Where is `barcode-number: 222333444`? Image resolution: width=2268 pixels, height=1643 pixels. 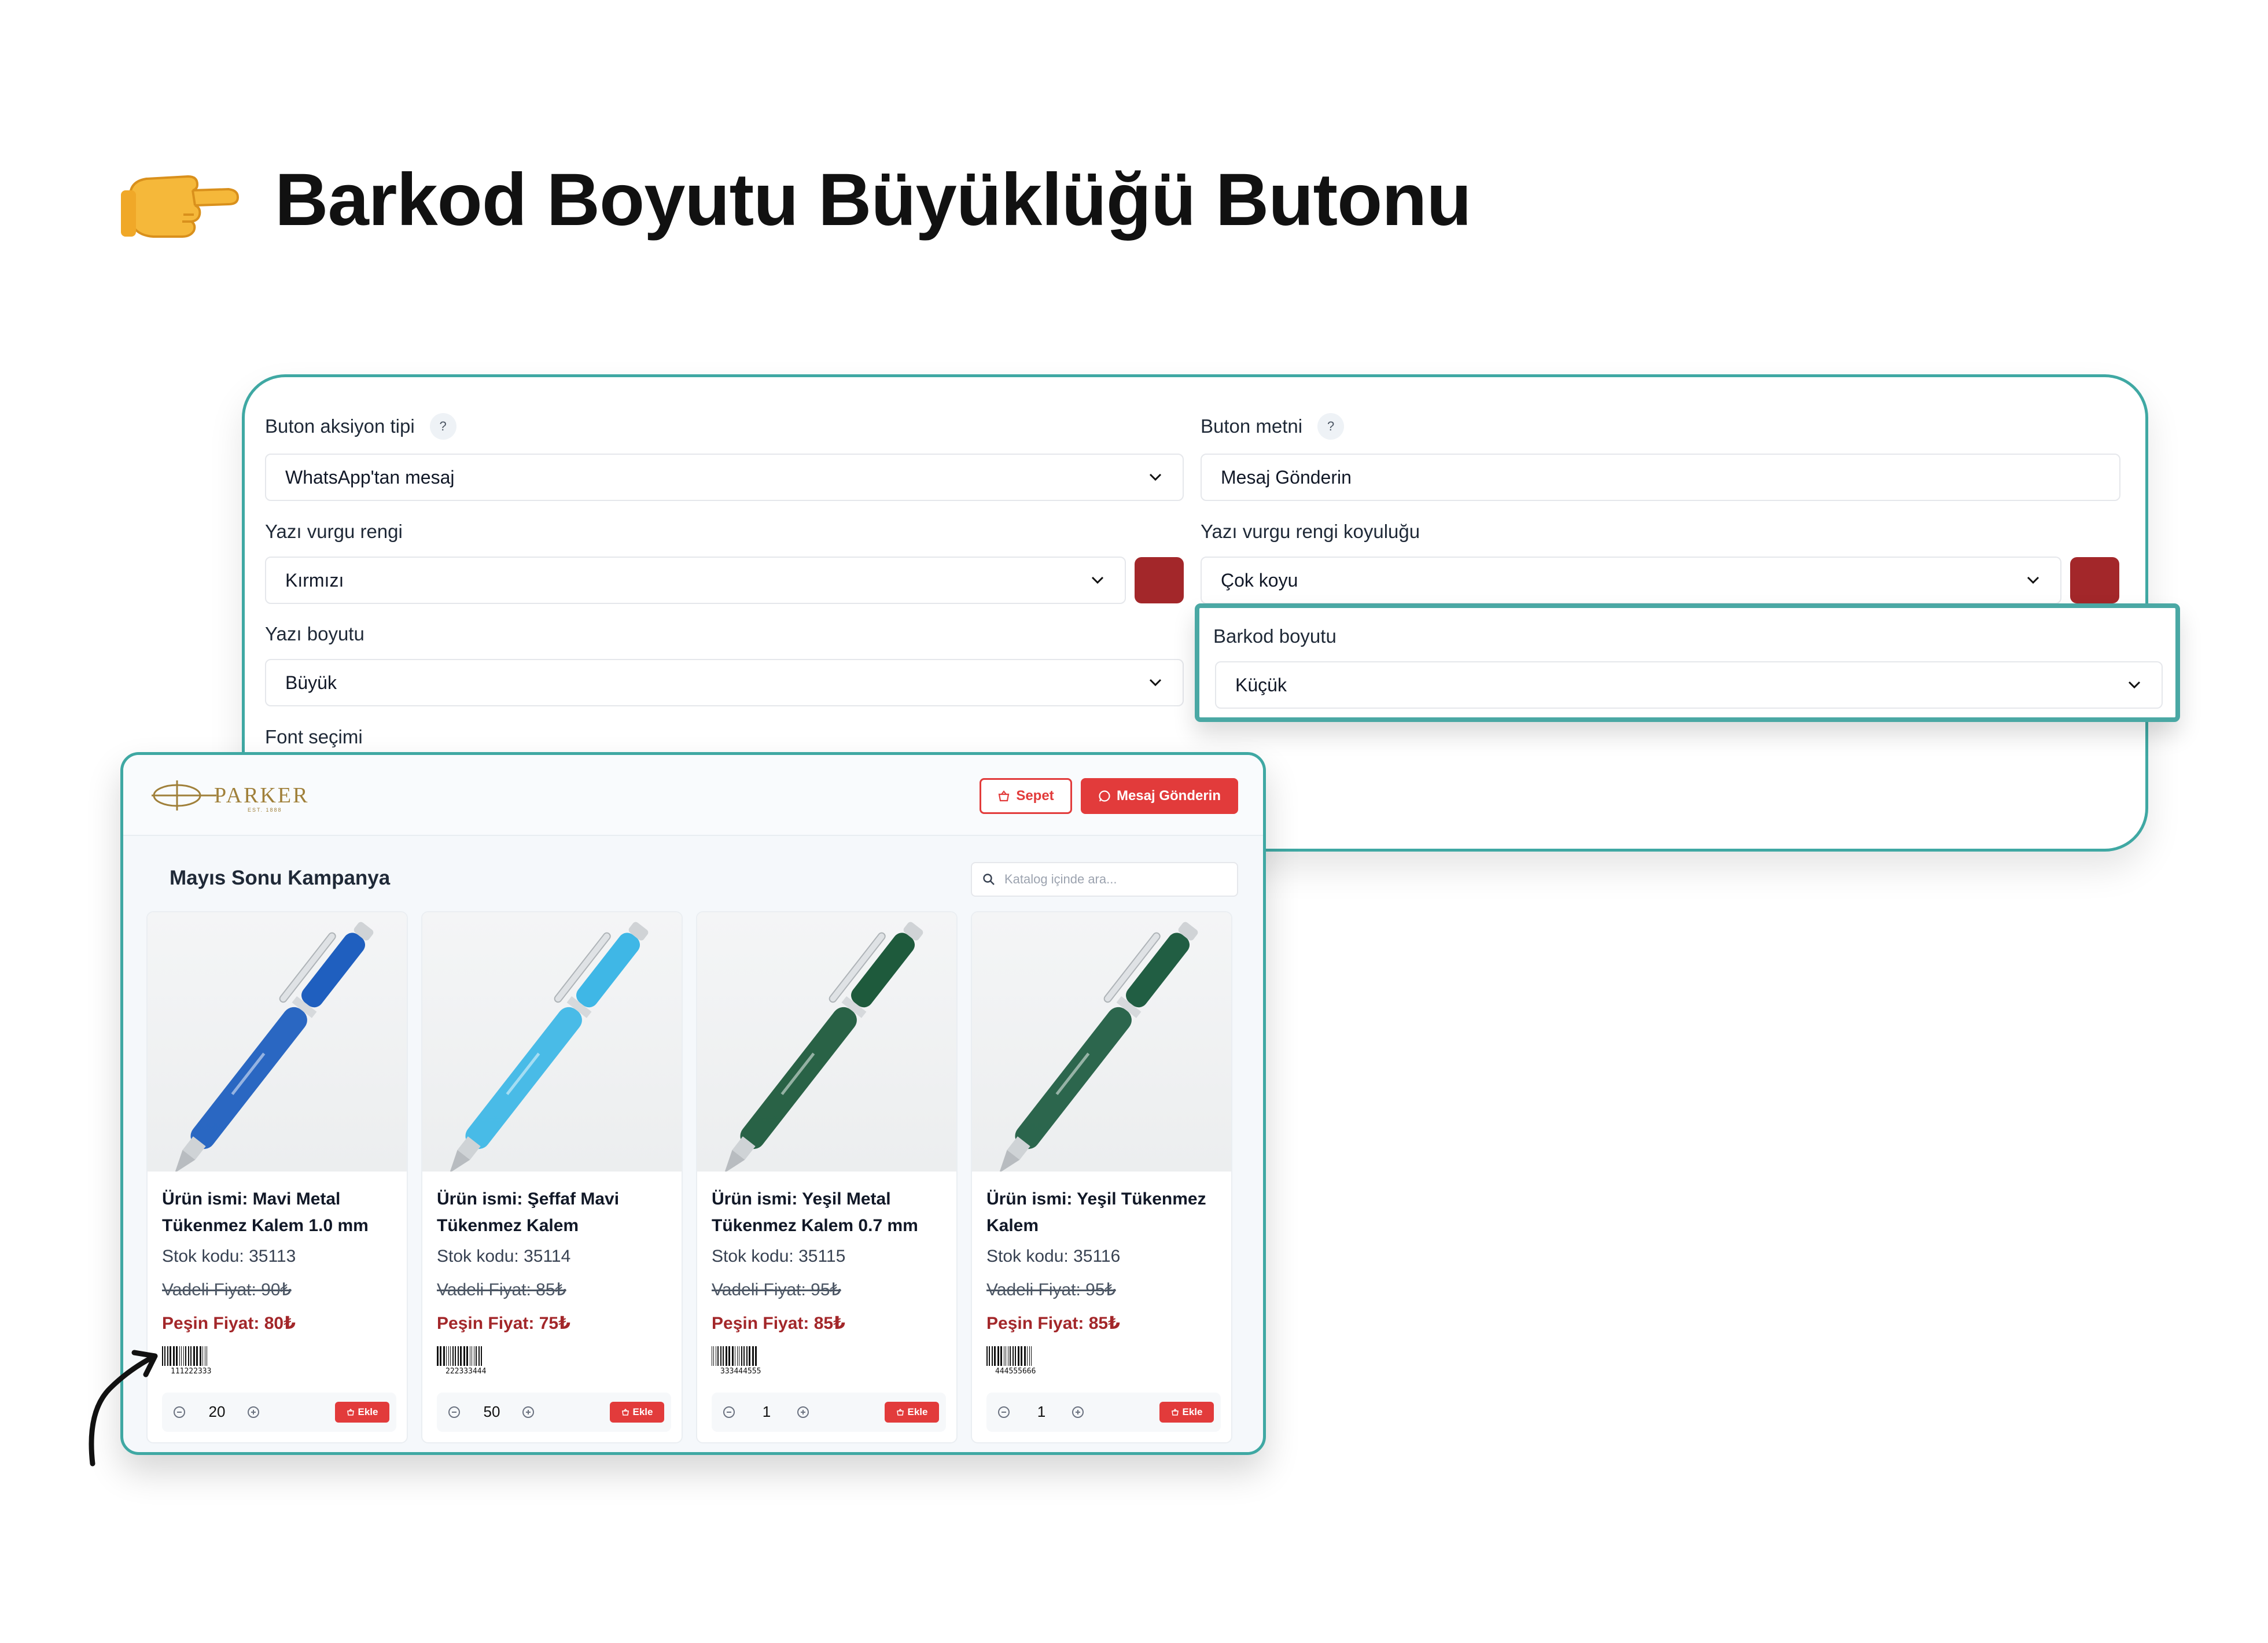
barcode-number: 222333444 is located at coordinates (467, 1371).